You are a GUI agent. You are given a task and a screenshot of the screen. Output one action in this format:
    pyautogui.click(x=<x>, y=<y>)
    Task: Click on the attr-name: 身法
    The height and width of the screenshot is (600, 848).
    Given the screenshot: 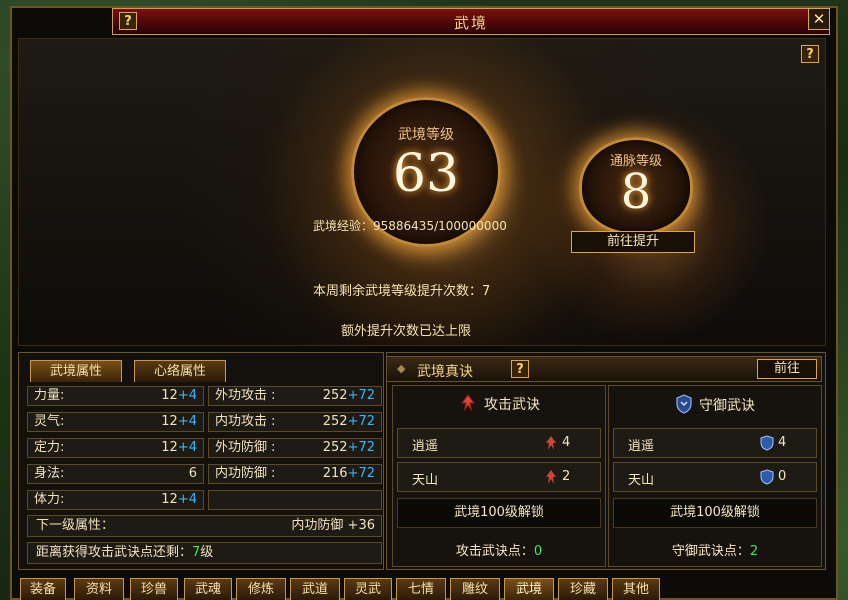 What is the action you would take?
    pyautogui.click(x=47, y=473)
    